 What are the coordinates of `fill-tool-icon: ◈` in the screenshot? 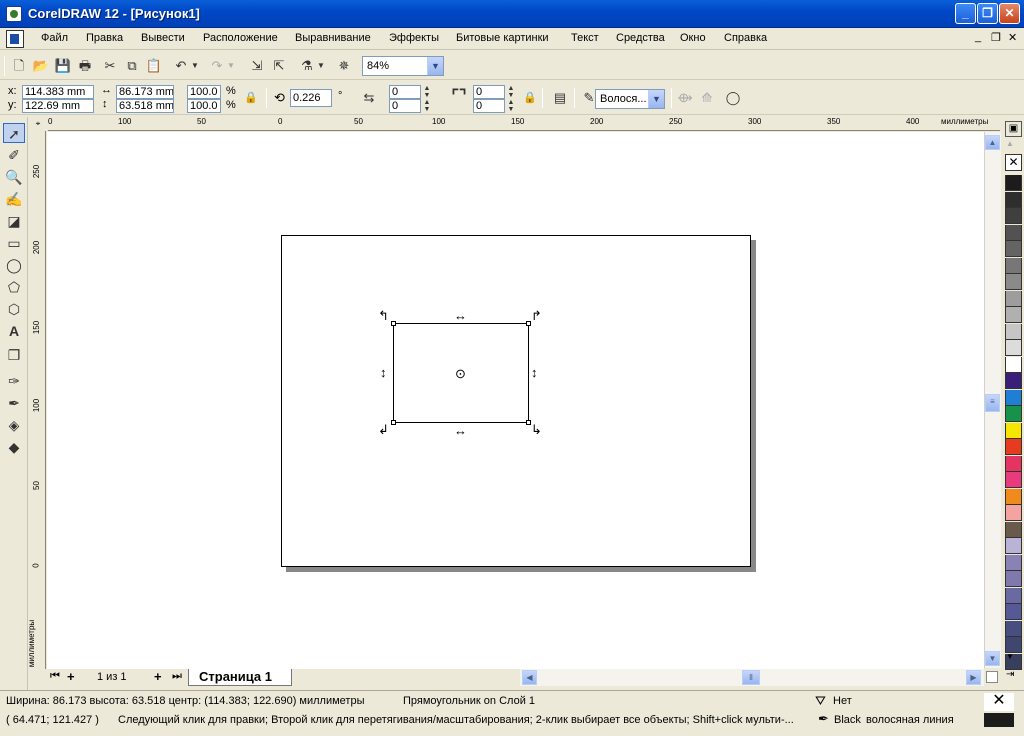 It's located at (14, 425).